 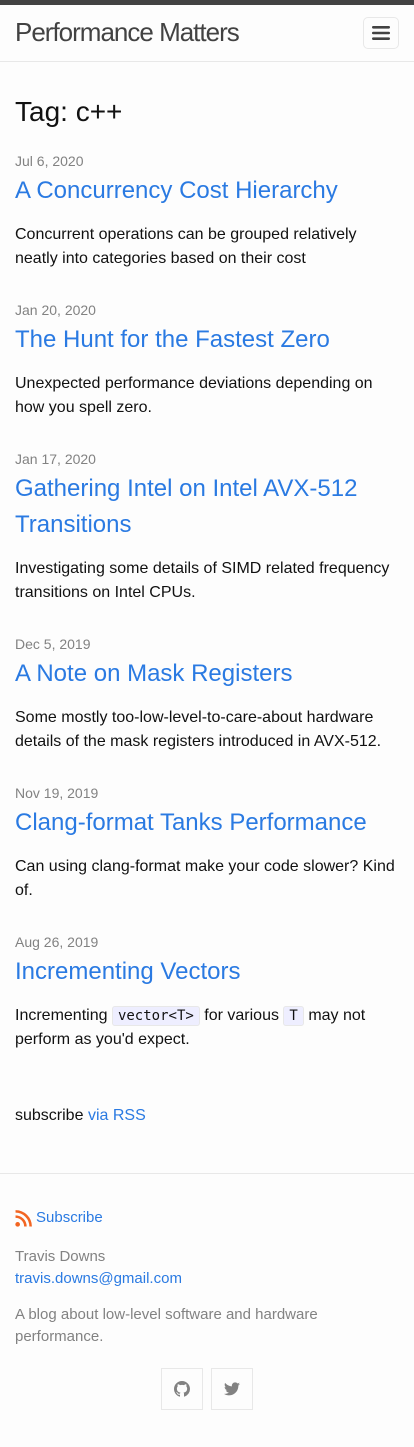 I want to click on rss-link: via RSS, so click(x=117, y=1115).